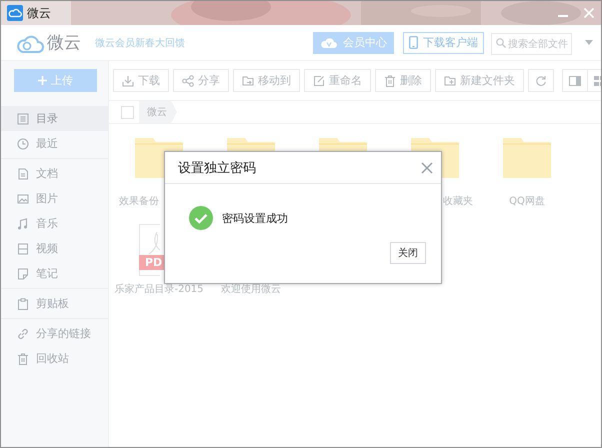  What do you see at coordinates (23, 174) in the screenshot?
I see `document-icon` at bounding box center [23, 174].